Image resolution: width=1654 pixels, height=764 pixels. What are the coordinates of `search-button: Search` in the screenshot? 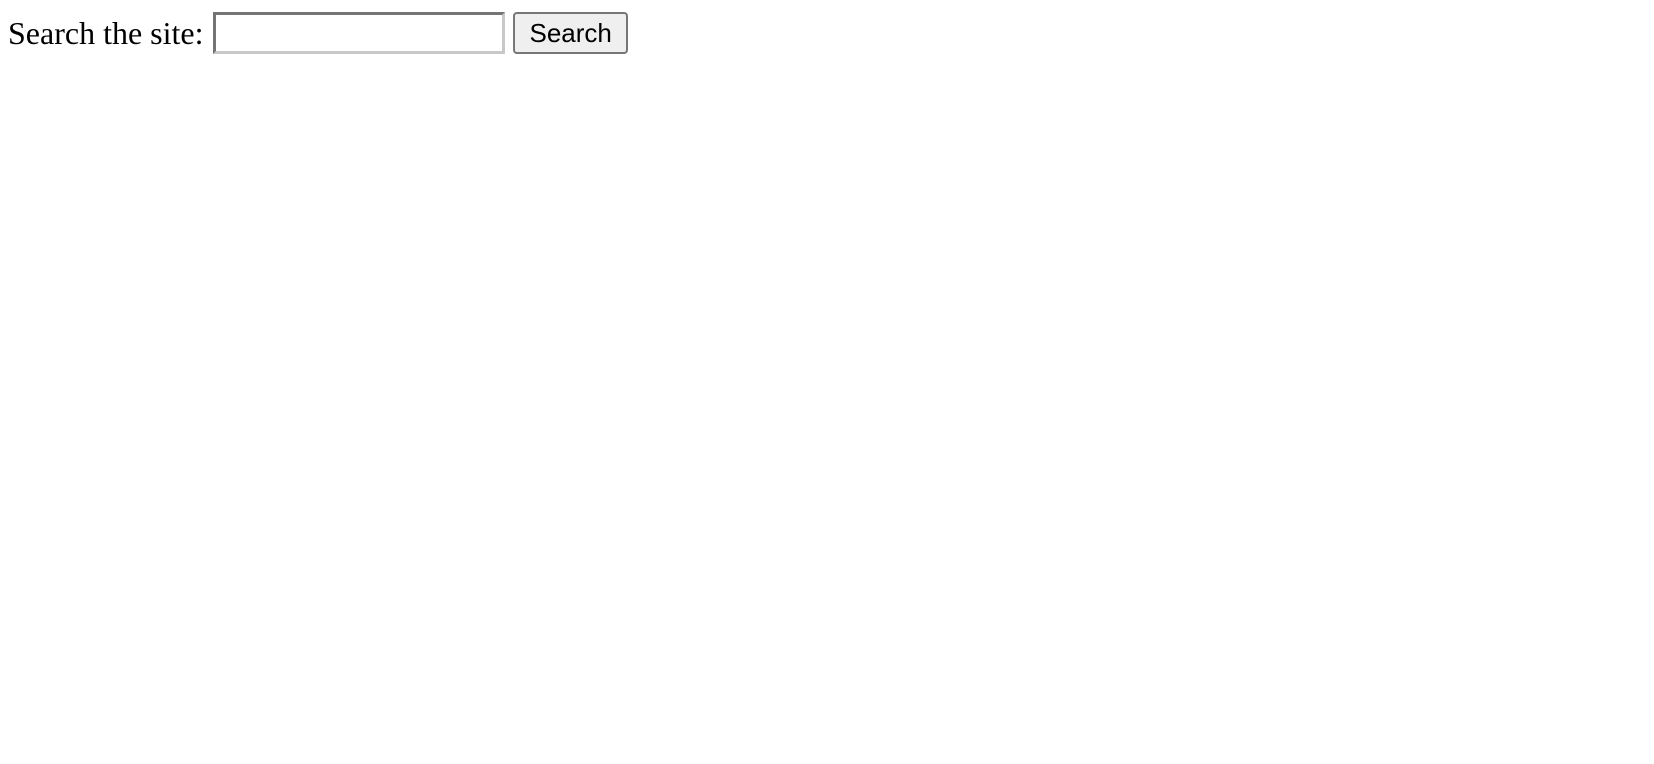 It's located at (570, 33).